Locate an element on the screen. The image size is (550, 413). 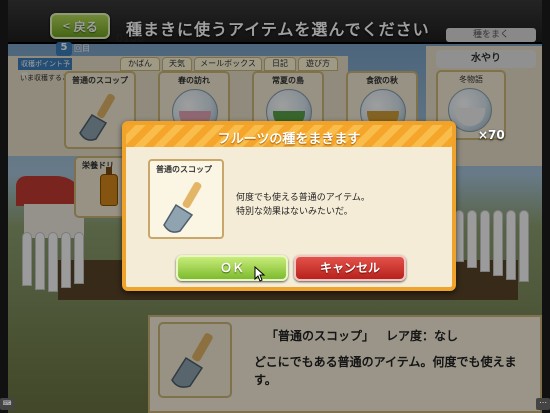
cancel-button: キャンセル is located at coordinates (350, 268).